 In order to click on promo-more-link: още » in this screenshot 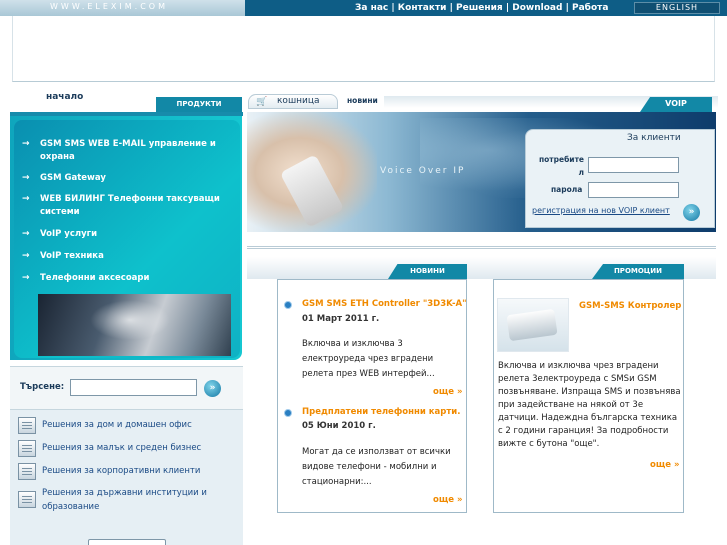, I will do `click(664, 465)`.